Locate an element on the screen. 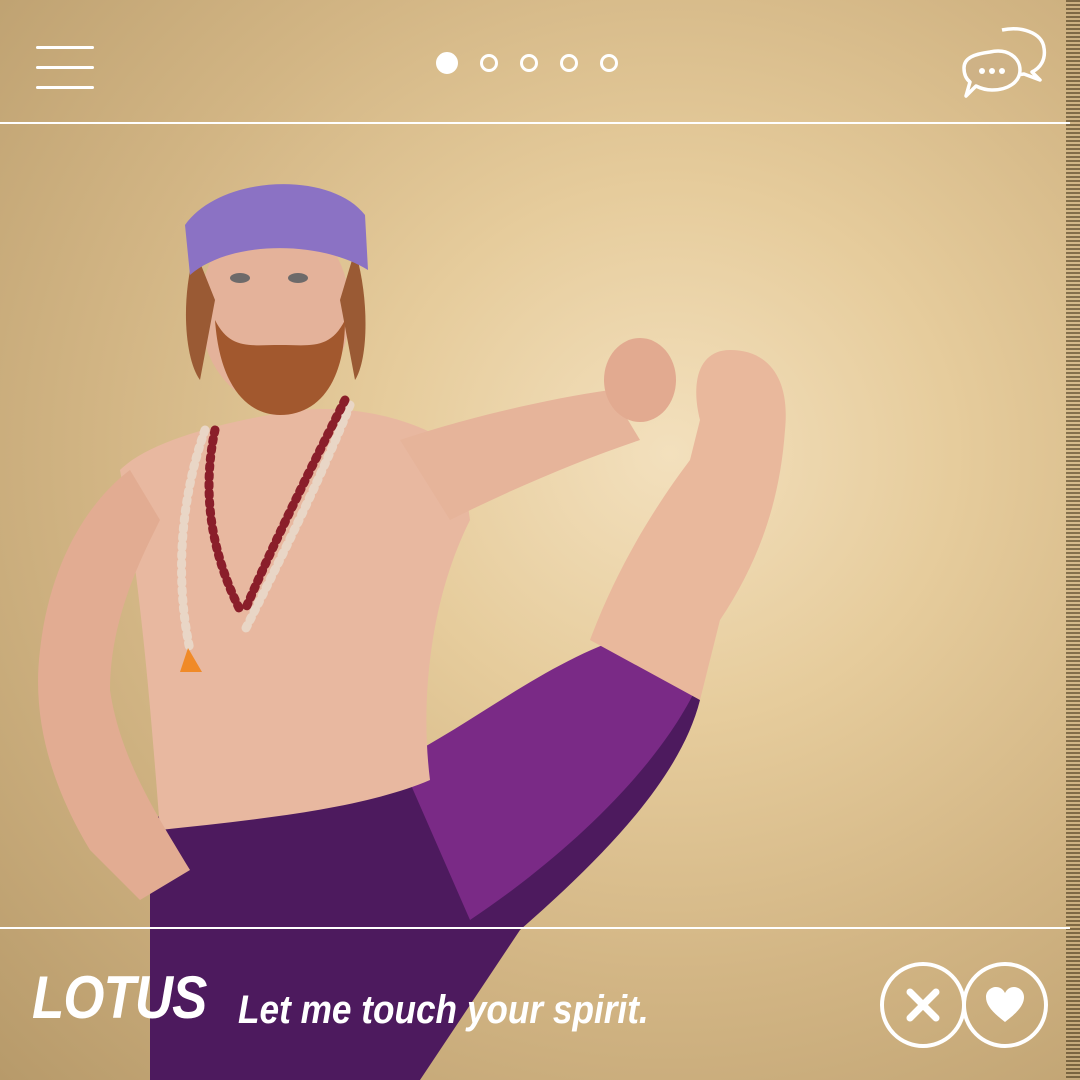 Image resolution: width=1080 pixels, height=1080 pixels. top-bar is located at coordinates (540, 62).